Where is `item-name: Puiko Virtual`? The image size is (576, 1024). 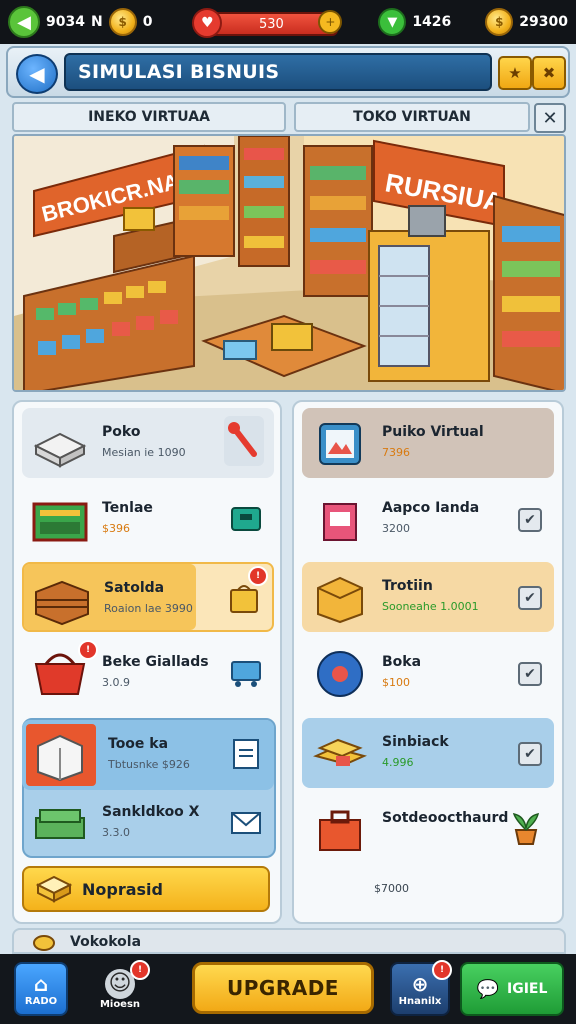 item-name: Puiko Virtual is located at coordinates (433, 432).